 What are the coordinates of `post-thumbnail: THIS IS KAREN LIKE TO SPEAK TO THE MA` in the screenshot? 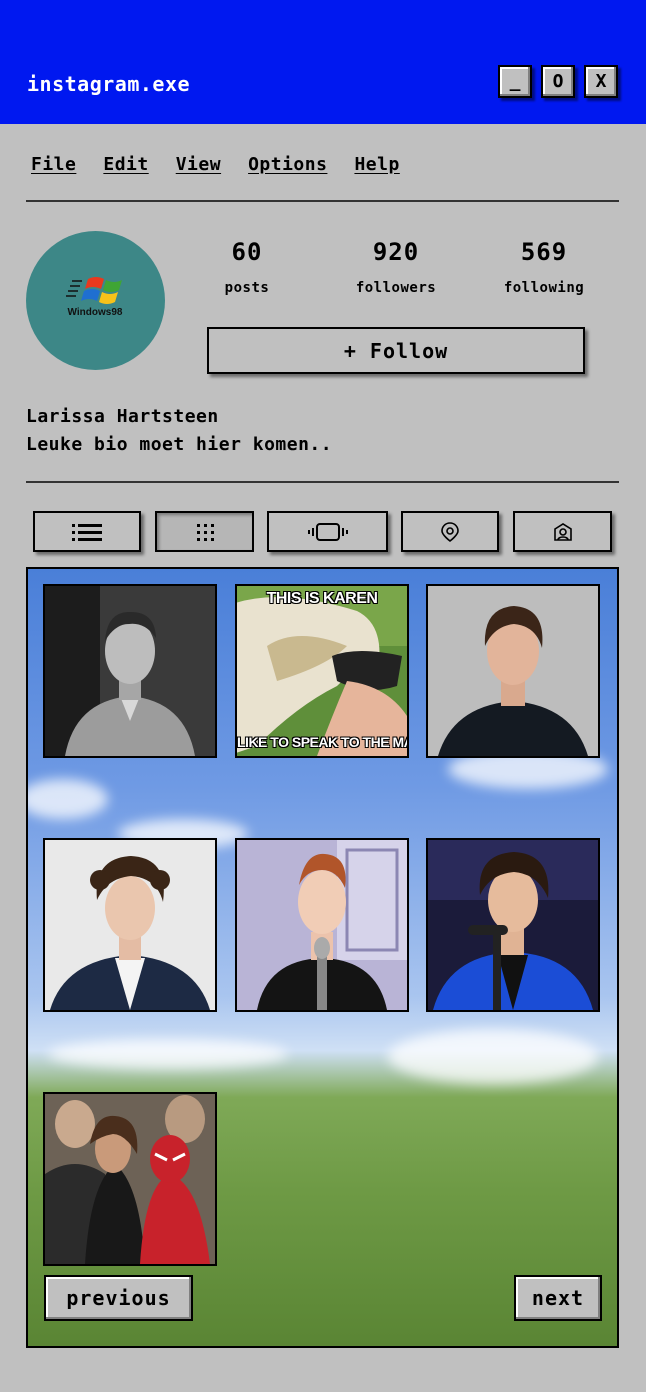 It's located at (322, 671).